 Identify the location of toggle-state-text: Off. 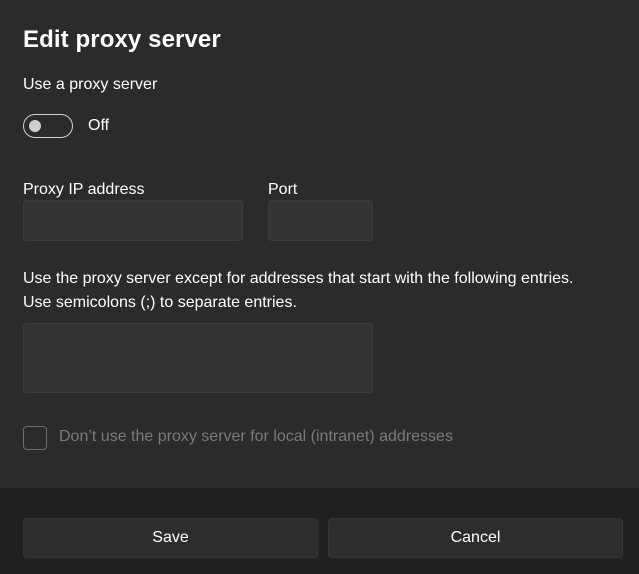
(99, 125).